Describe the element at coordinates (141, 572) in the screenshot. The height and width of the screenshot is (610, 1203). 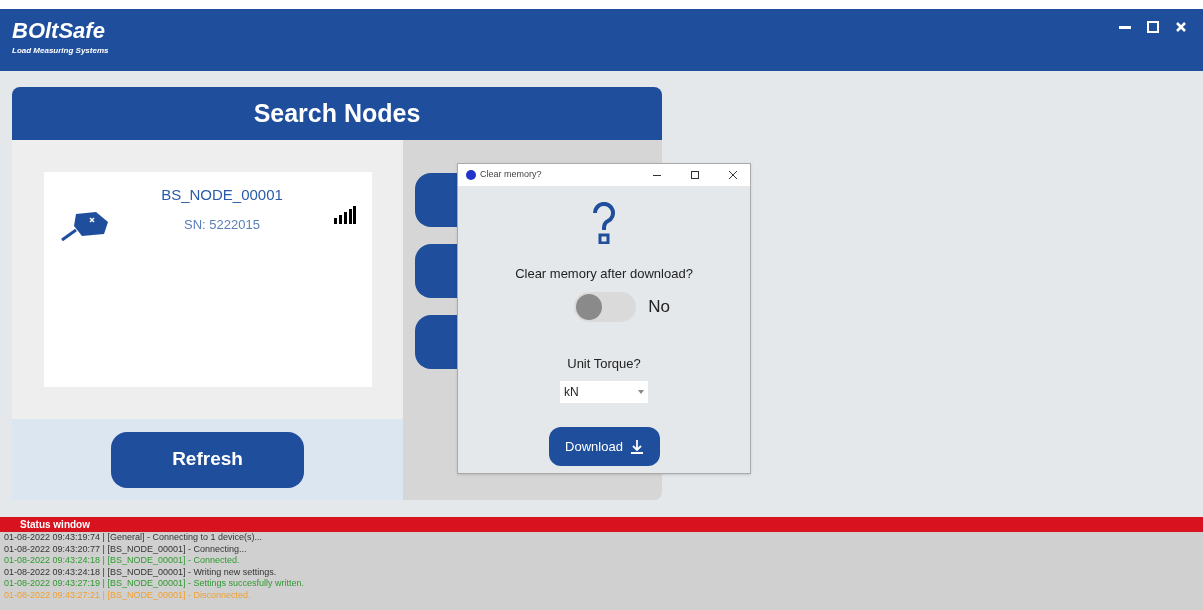
I see `log-line: 01-08-2022 09:43:24:18 | [BS_NODE_00001] - Writing new settings.` at that location.